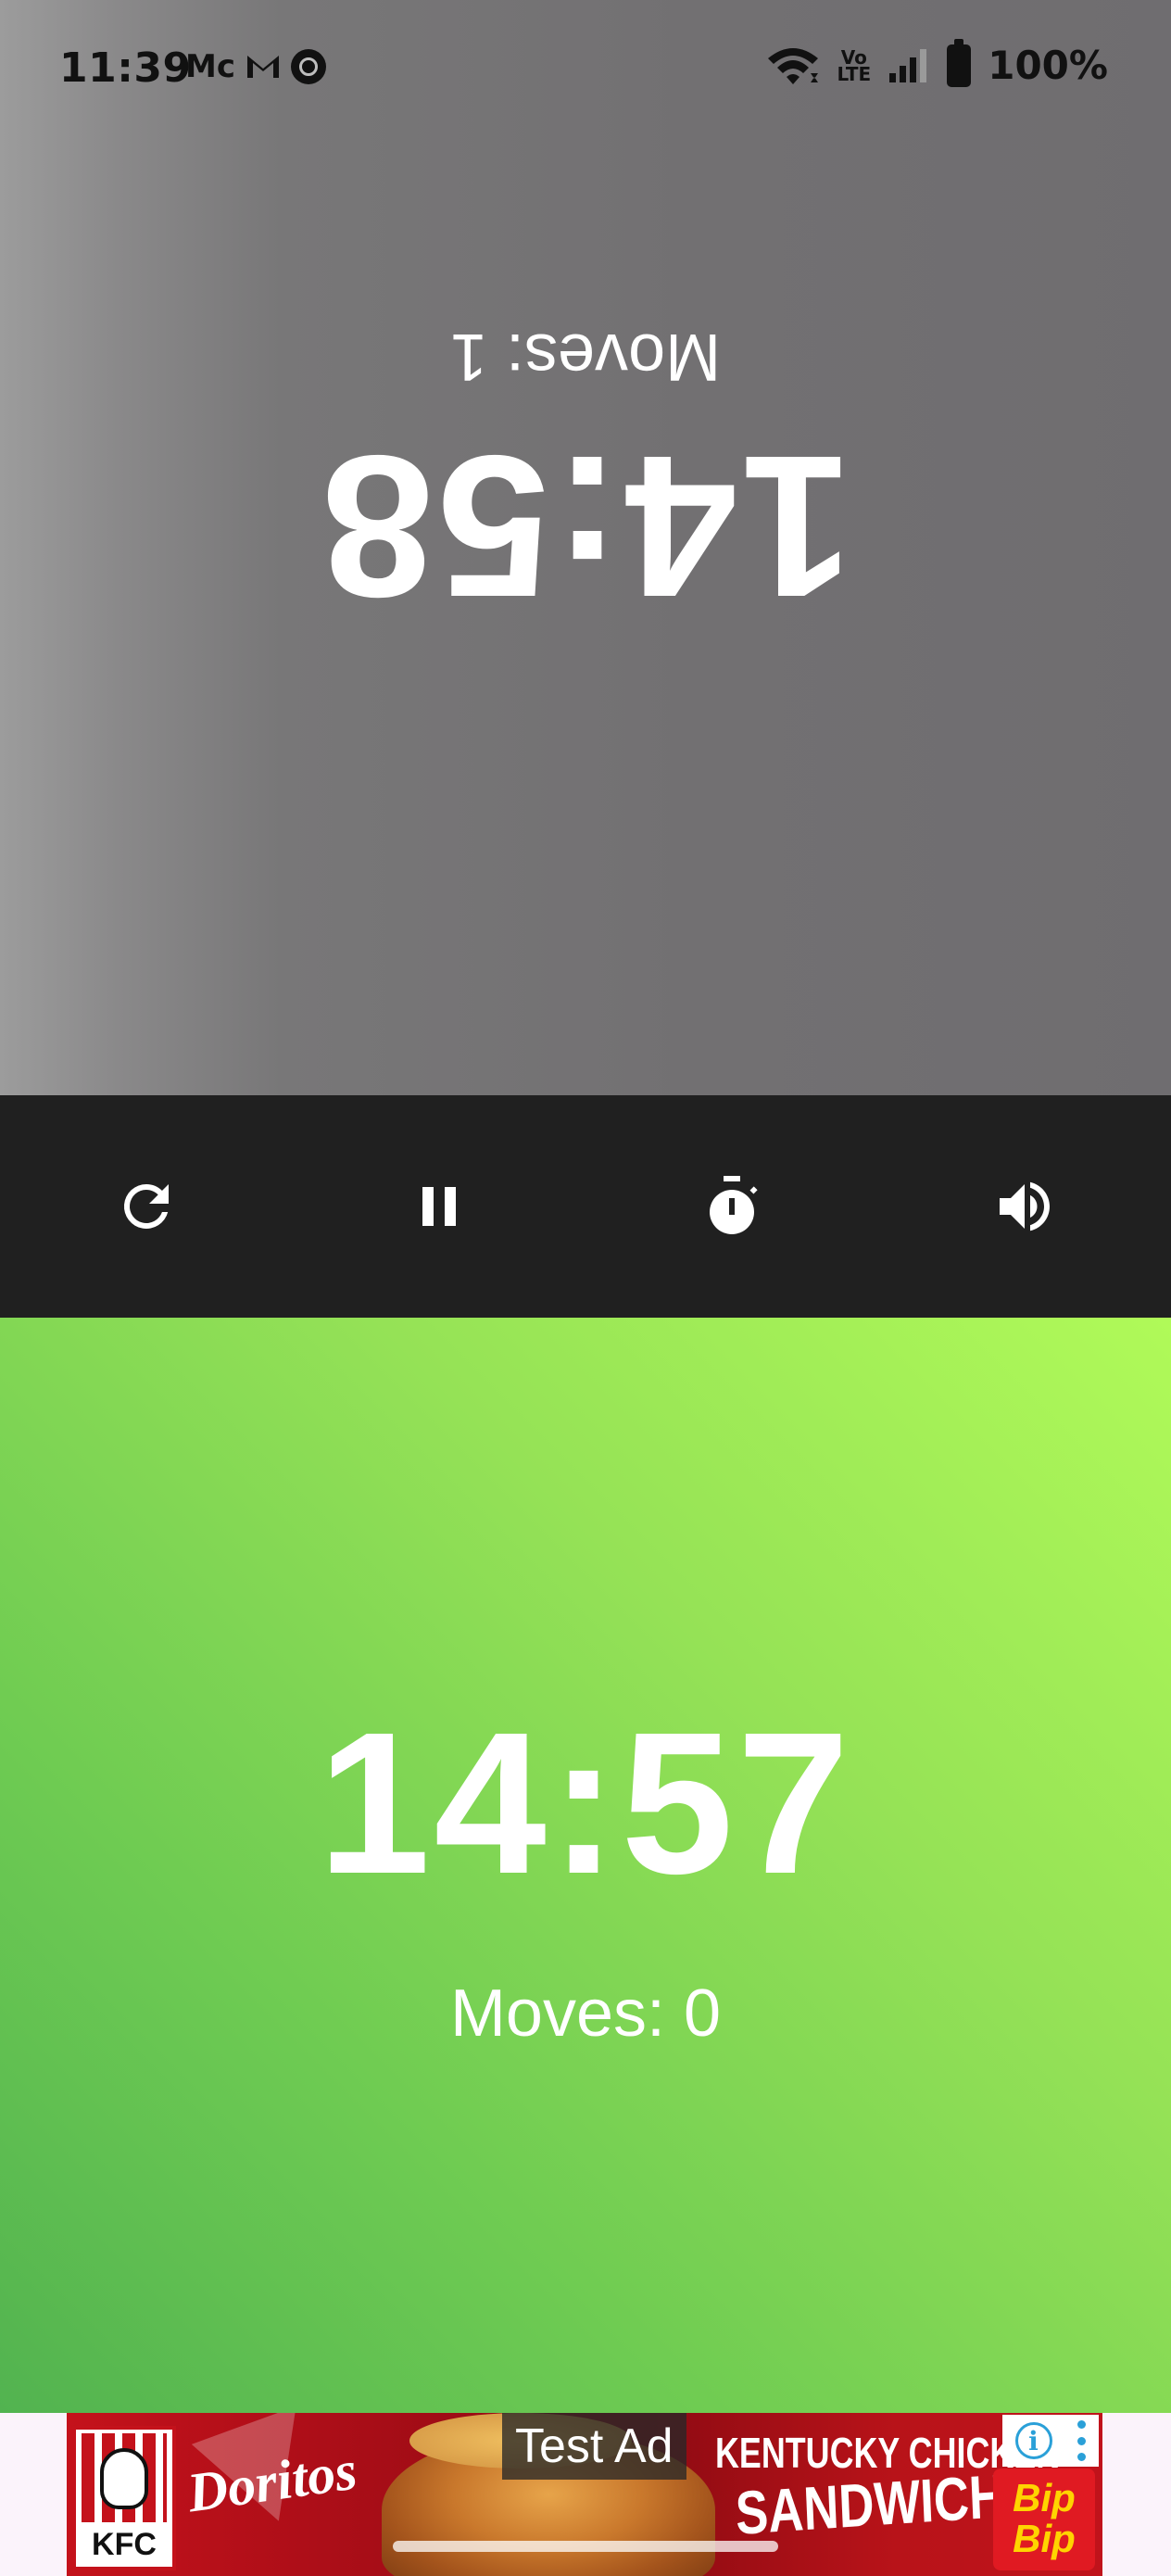 This screenshot has width=1171, height=2576. I want to click on volume-icon, so click(1025, 1206).